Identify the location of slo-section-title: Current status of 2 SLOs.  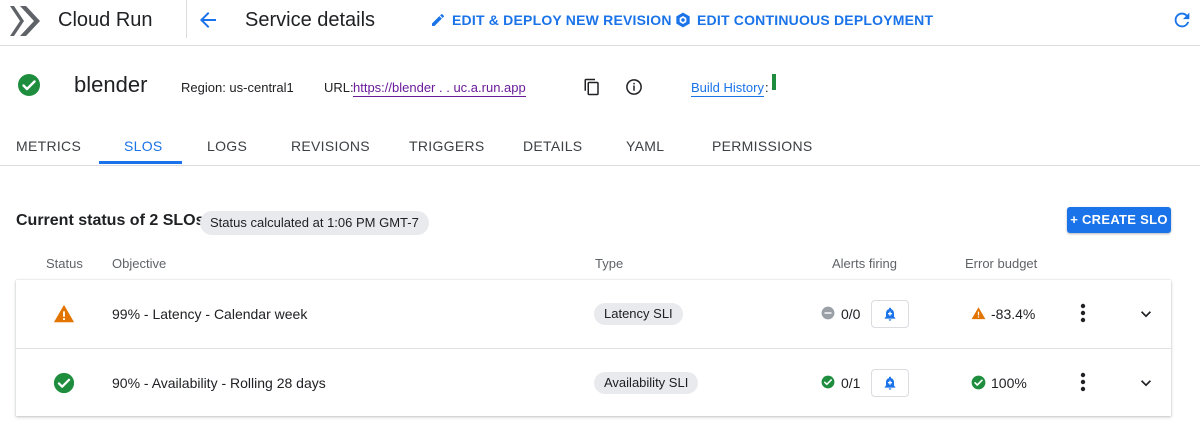
(110, 220).